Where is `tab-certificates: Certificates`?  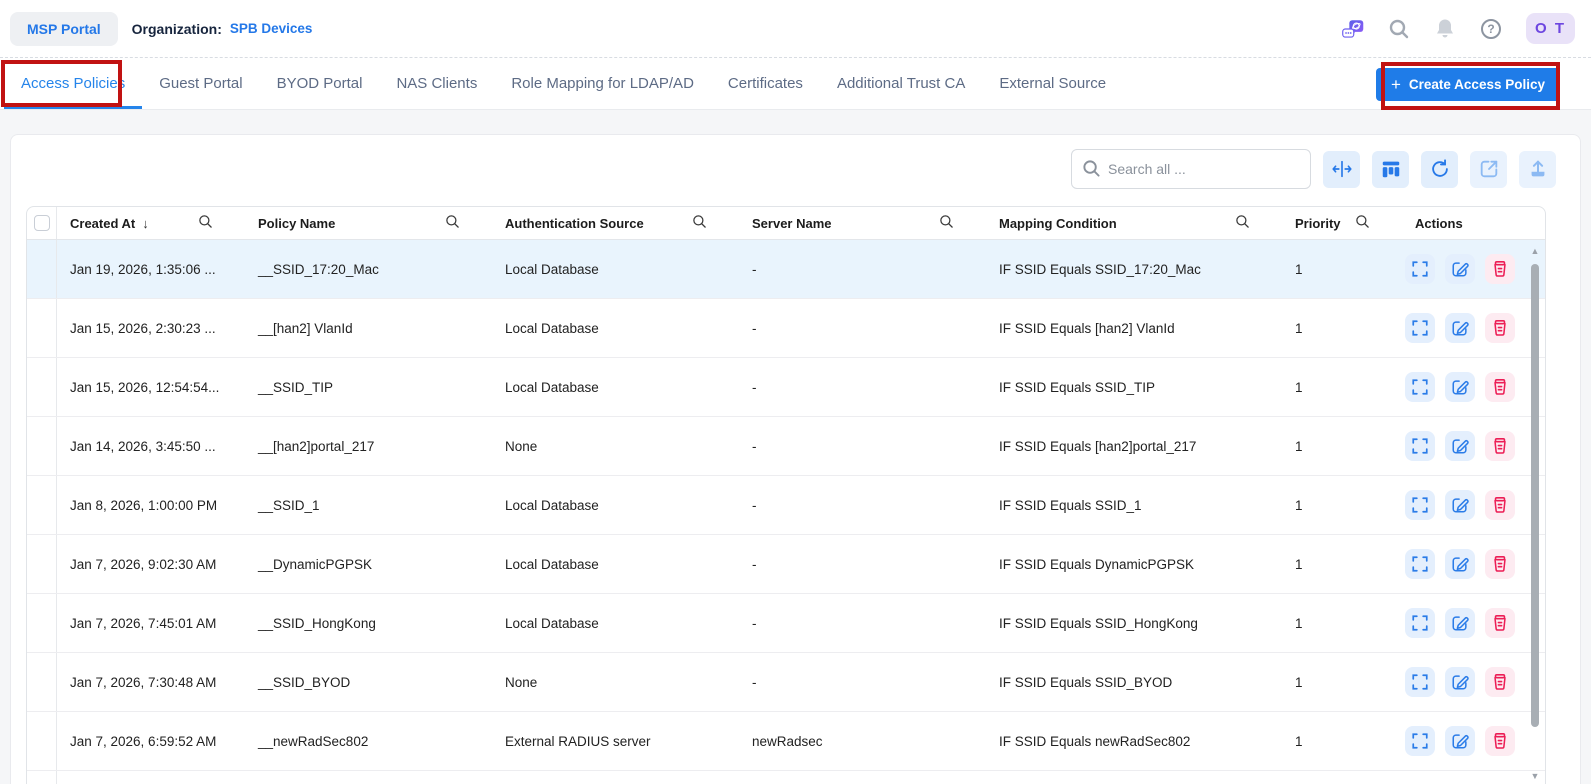
tab-certificates: Certificates is located at coordinates (765, 83).